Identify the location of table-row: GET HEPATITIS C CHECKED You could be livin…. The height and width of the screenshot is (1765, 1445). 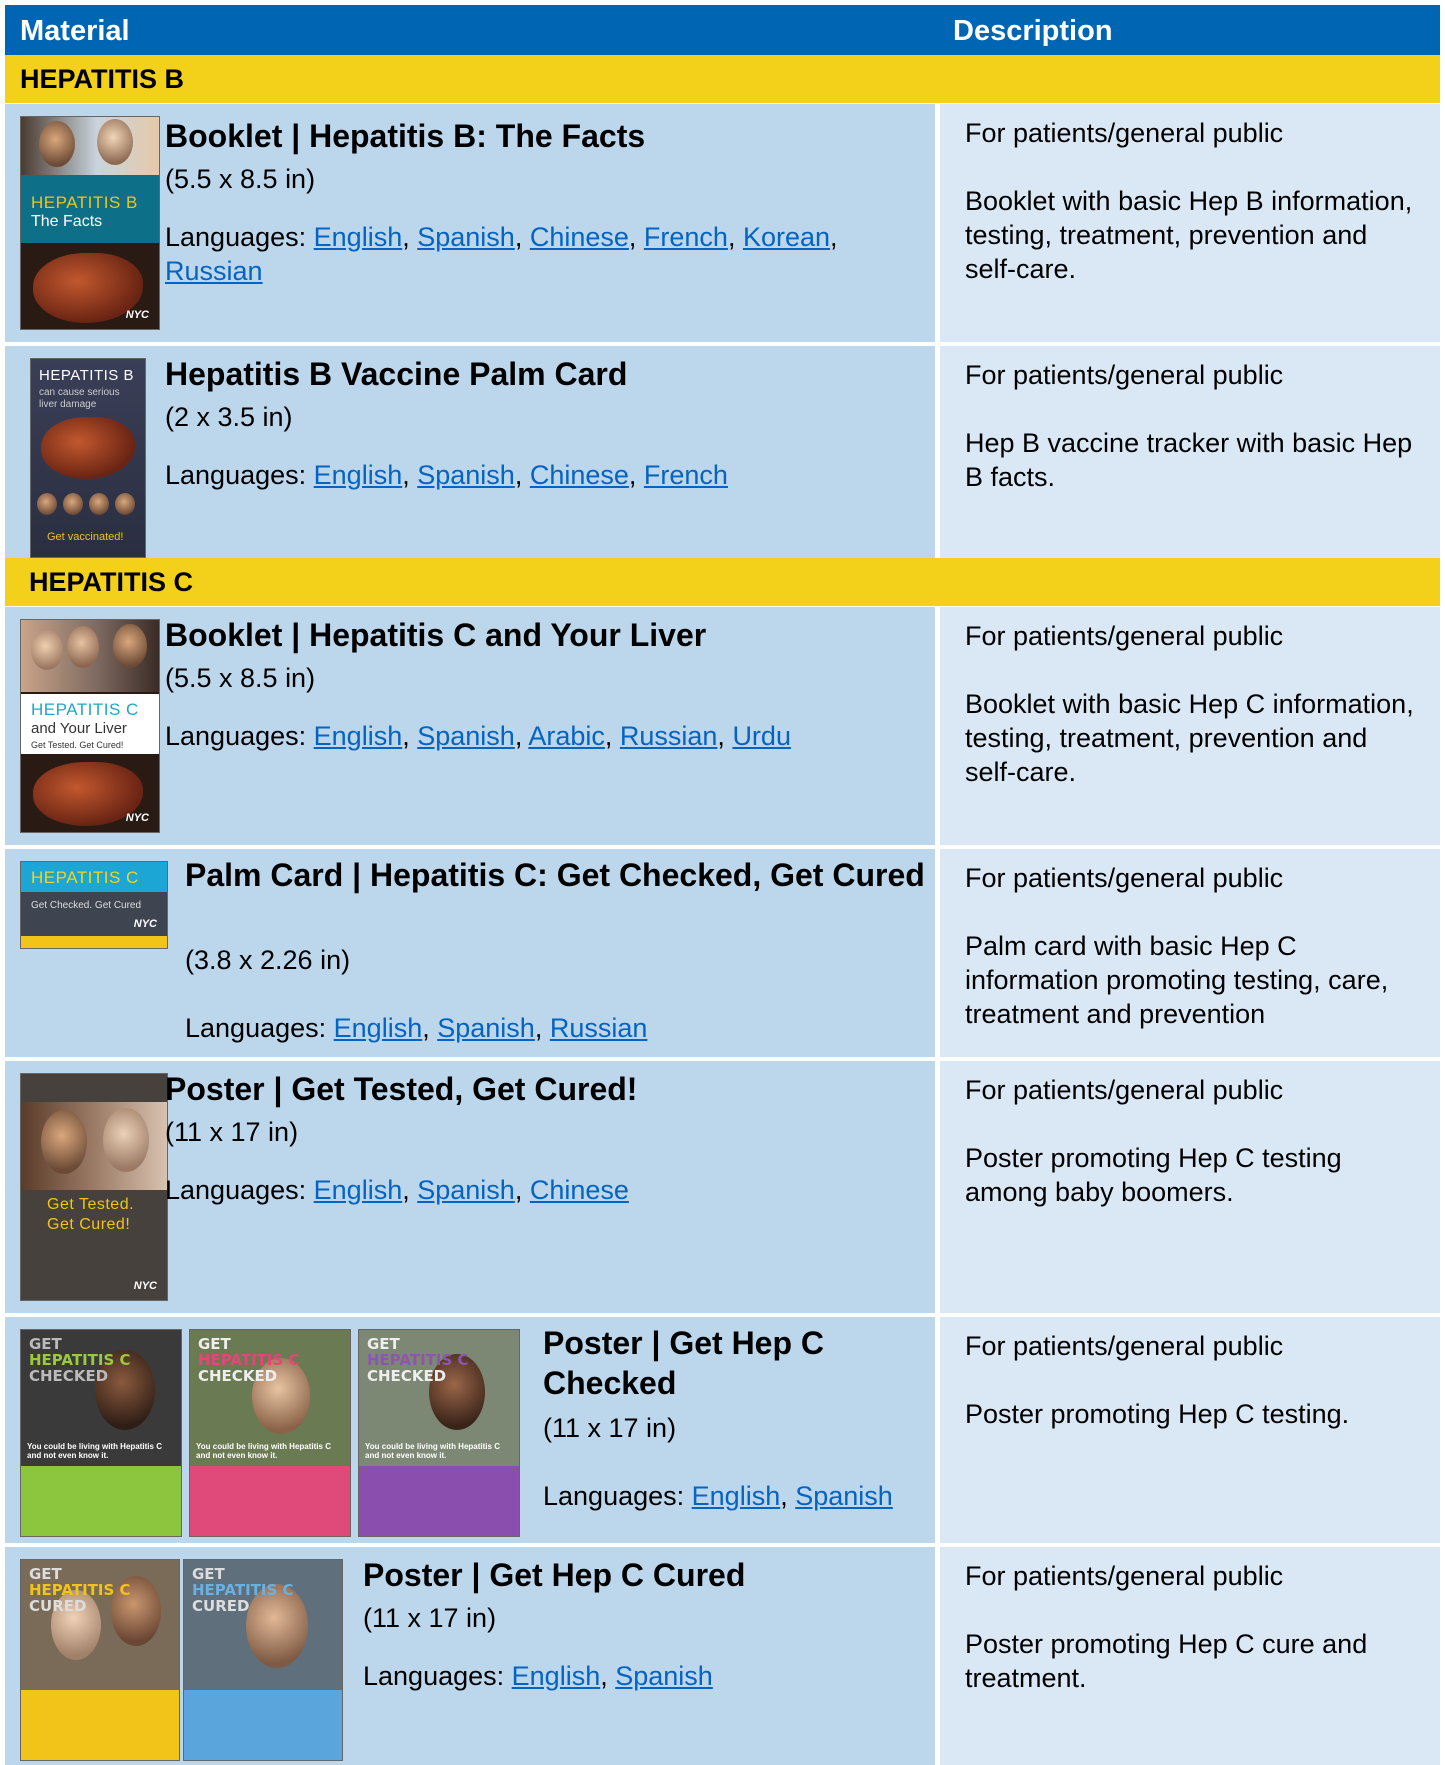
(722, 1430).